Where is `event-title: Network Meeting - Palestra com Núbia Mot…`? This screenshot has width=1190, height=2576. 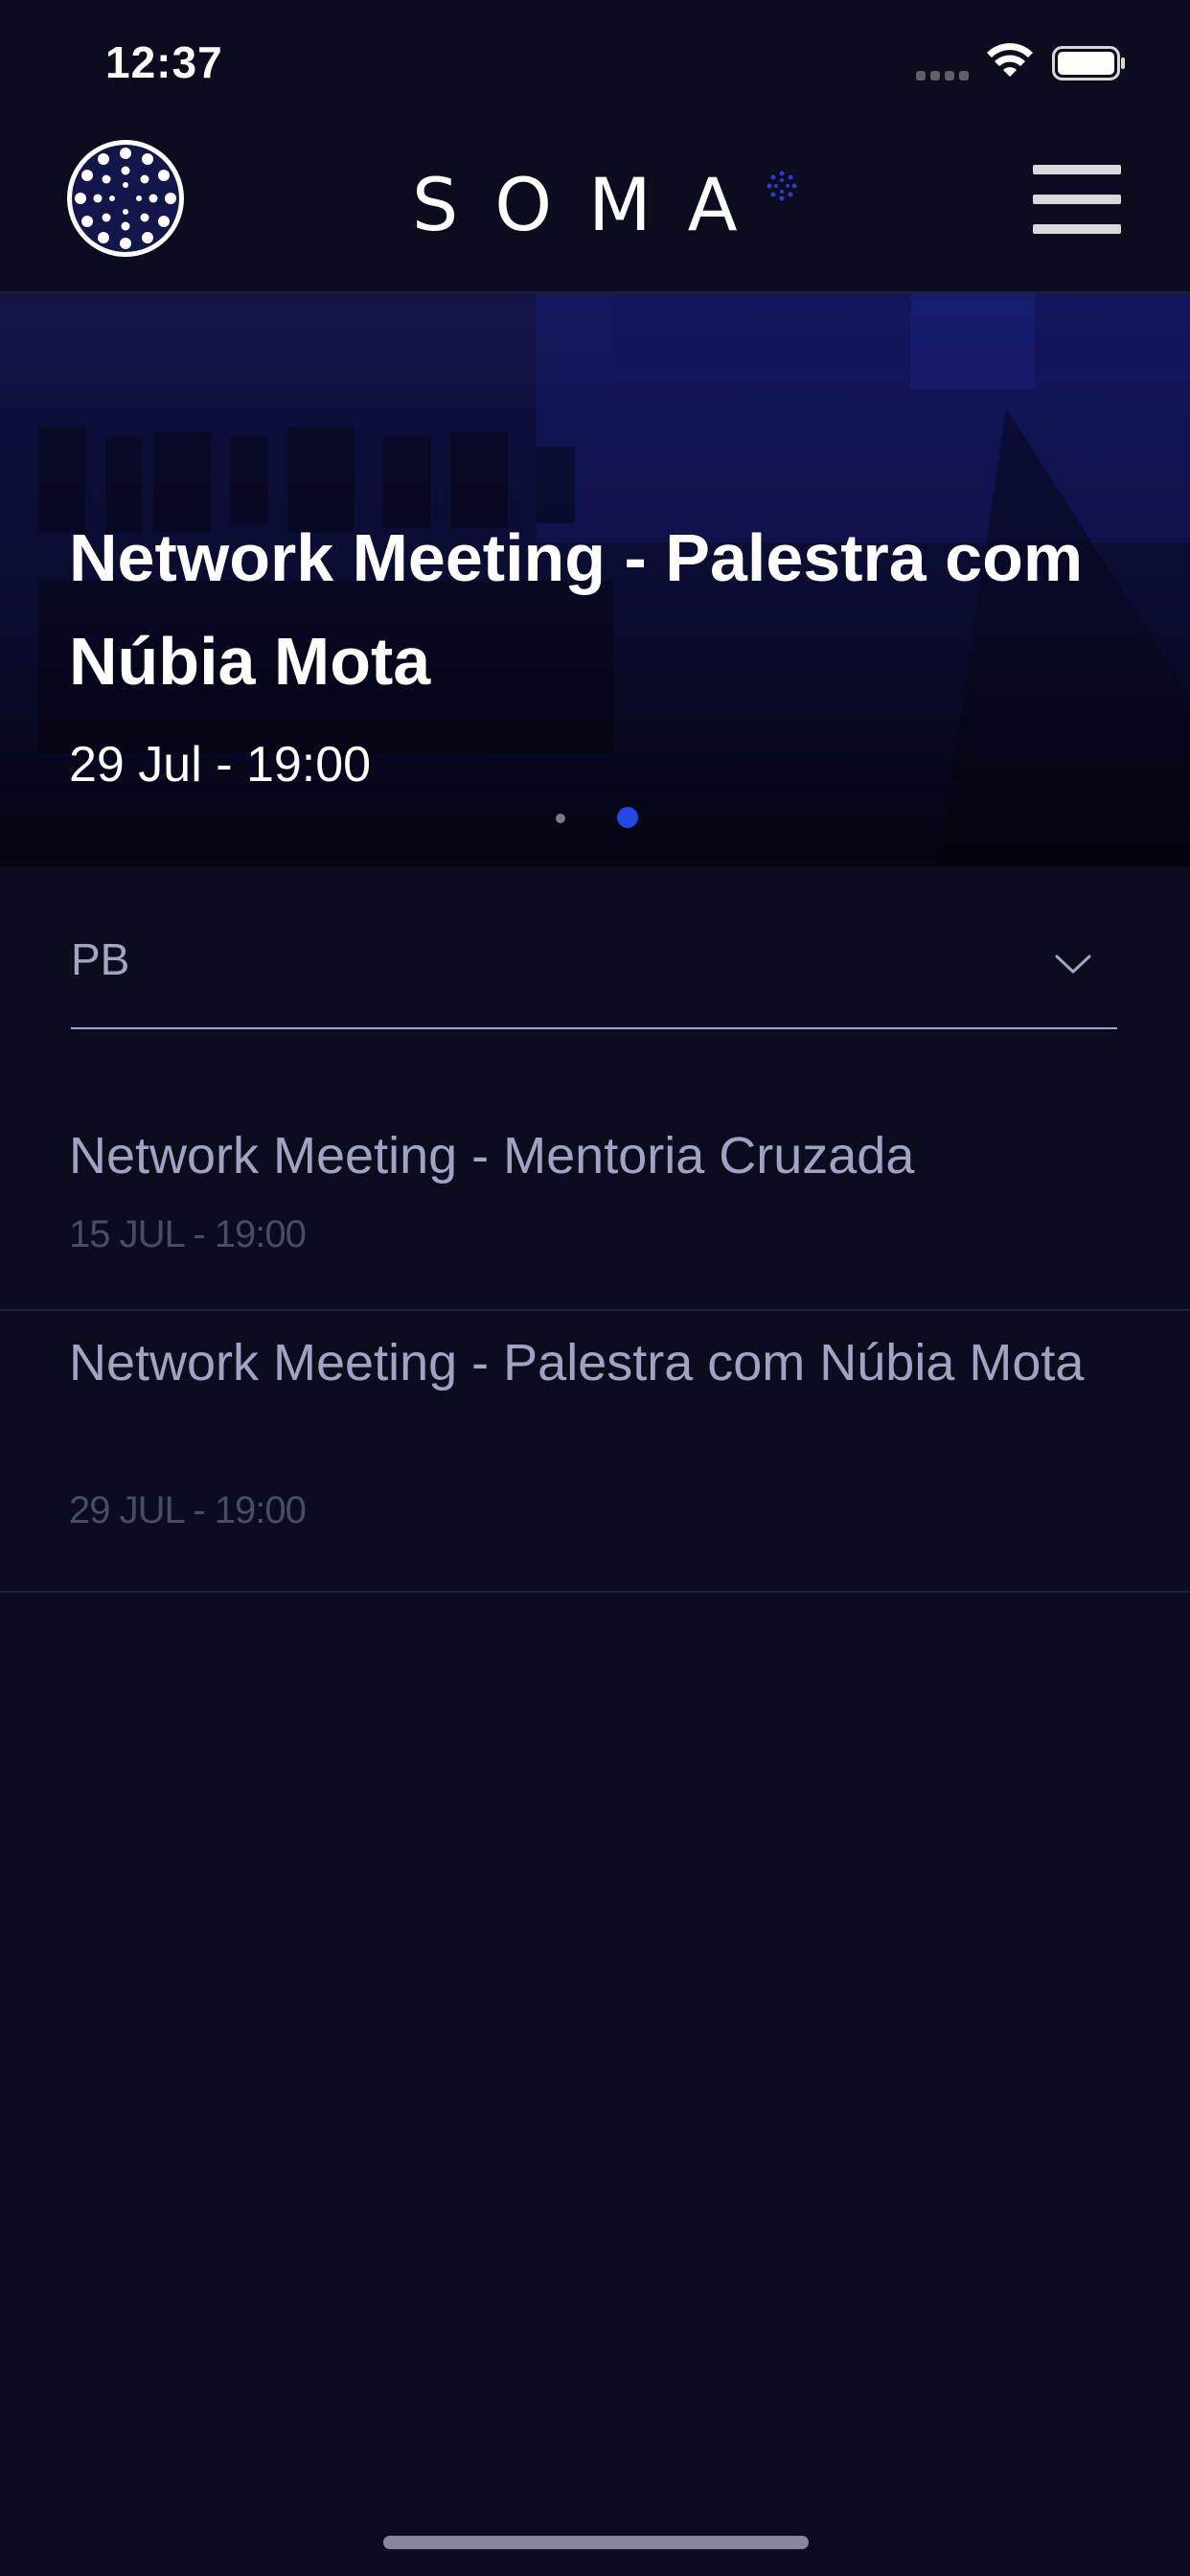 event-title: Network Meeting - Palestra com Núbia Mot… is located at coordinates (577, 1363).